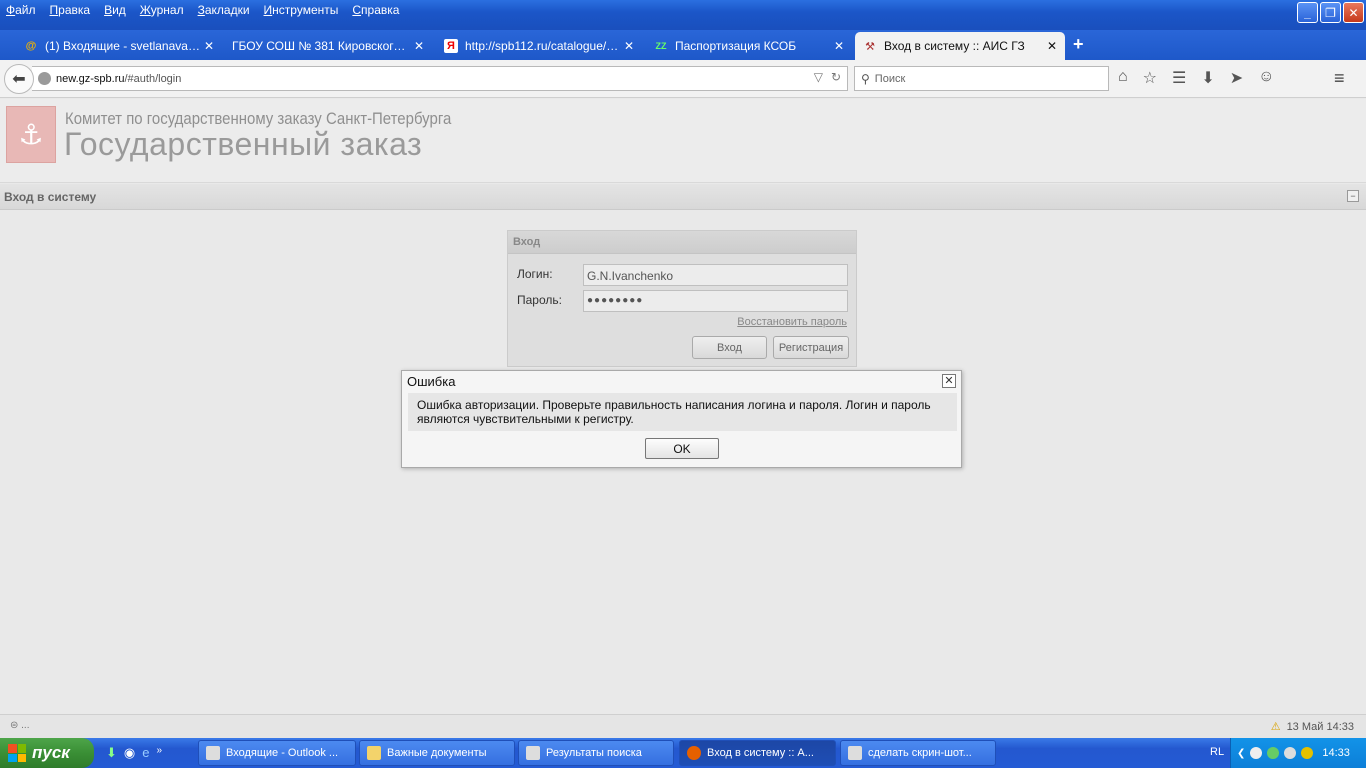 This screenshot has width=1366, height=768. I want to click on search-icon: ⚲, so click(865, 78).